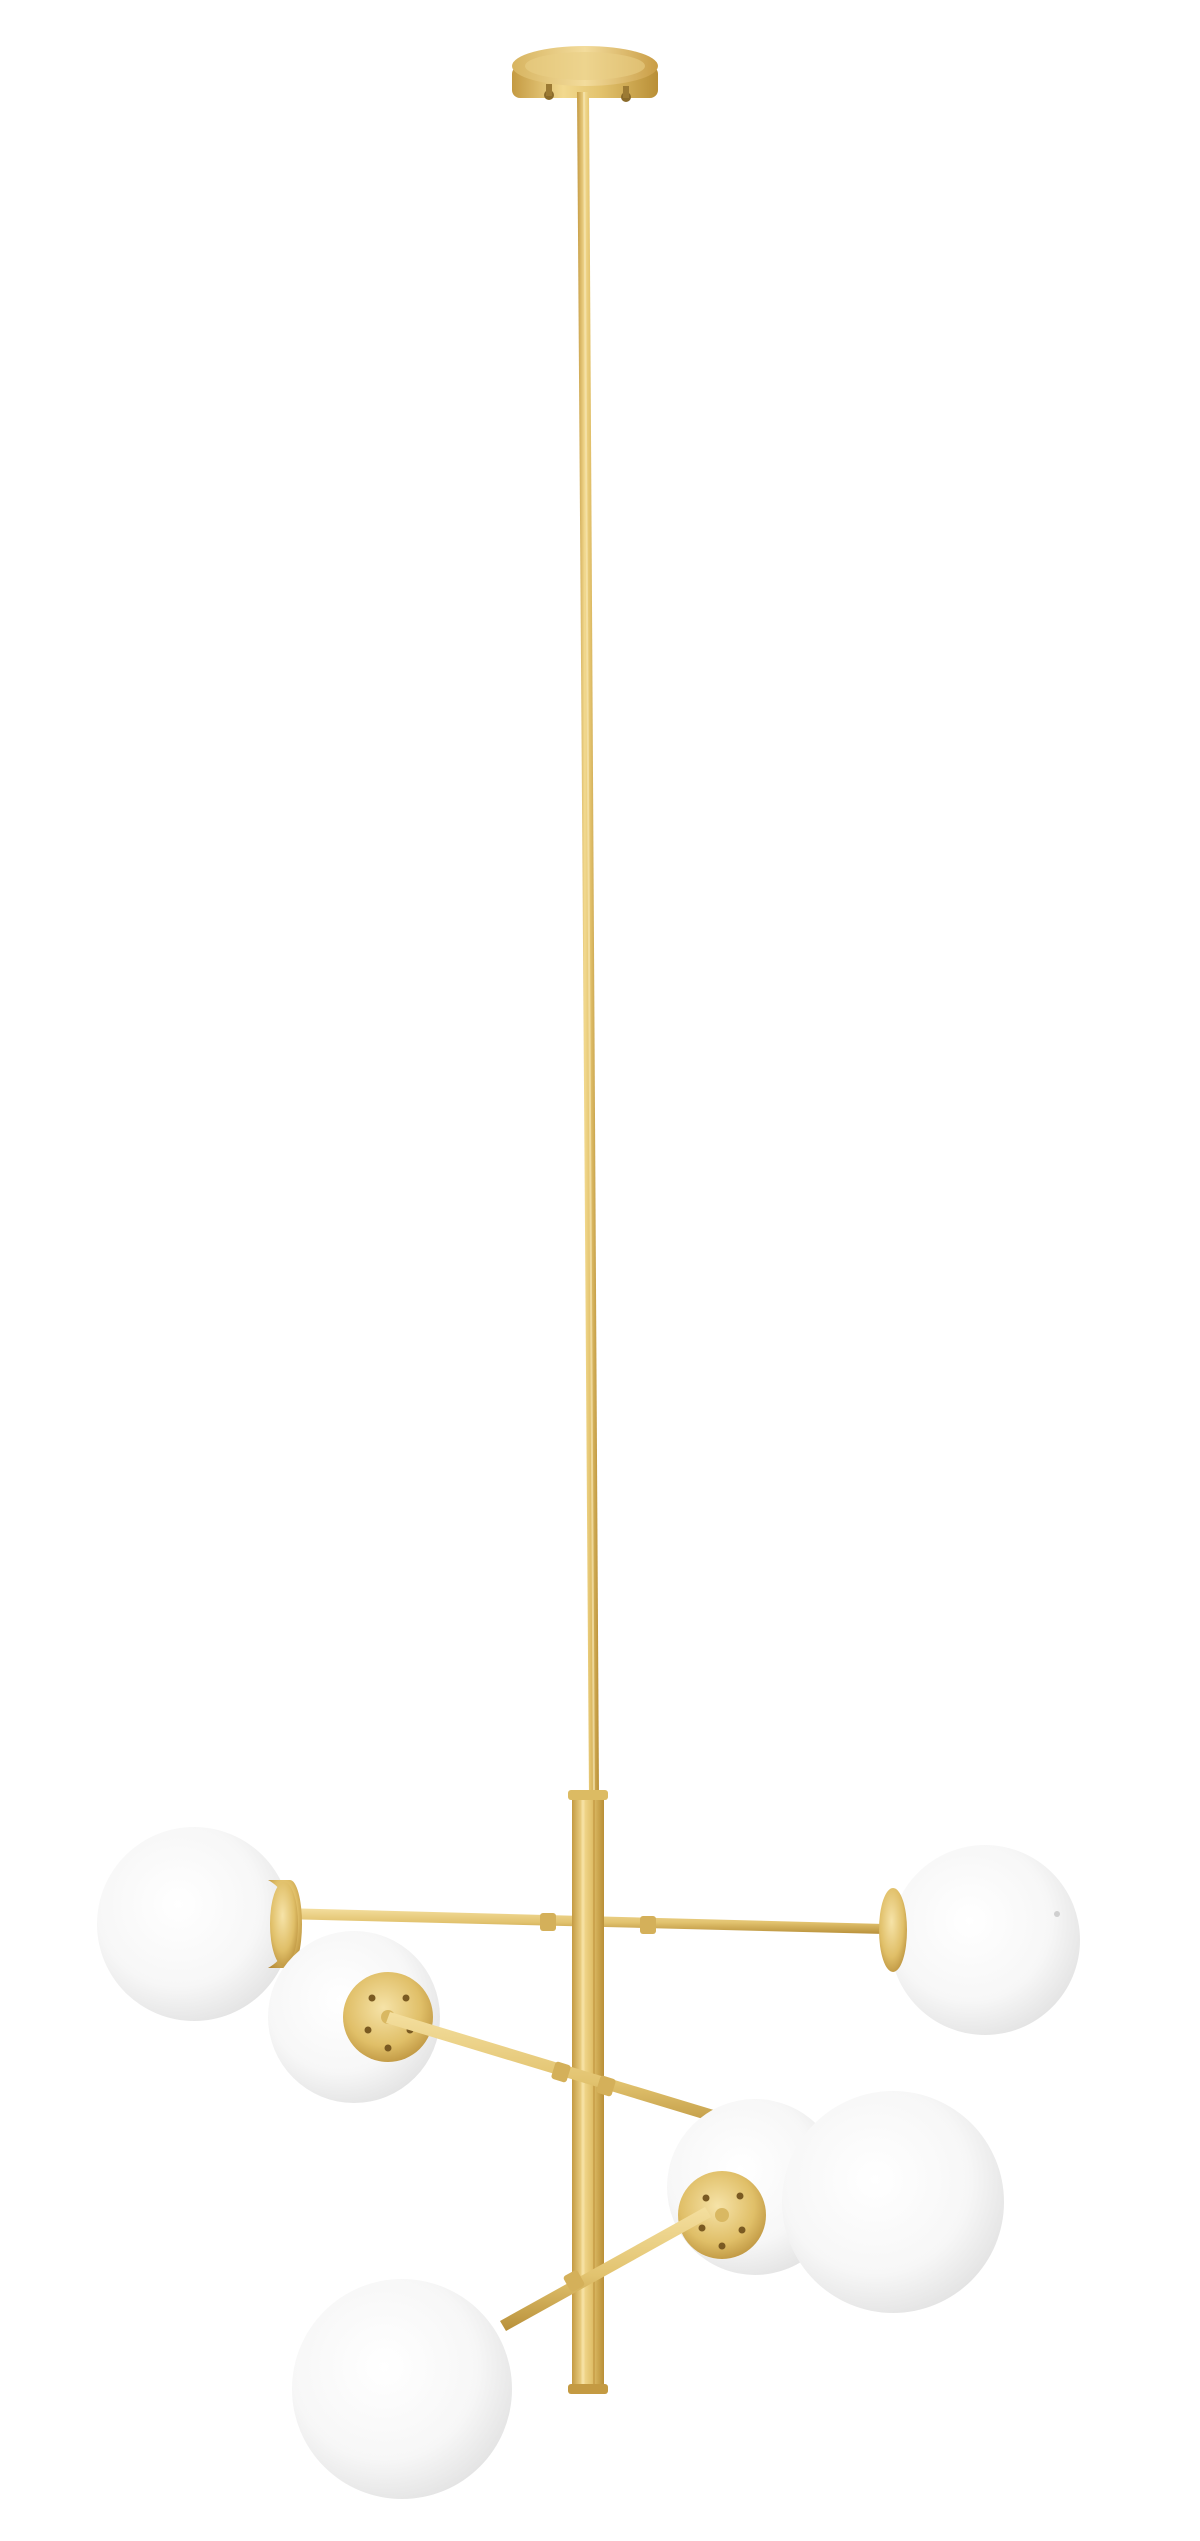 The image size is (1200, 2541). What do you see at coordinates (199, 1924) in the screenshot?
I see `globe-upper-left` at bounding box center [199, 1924].